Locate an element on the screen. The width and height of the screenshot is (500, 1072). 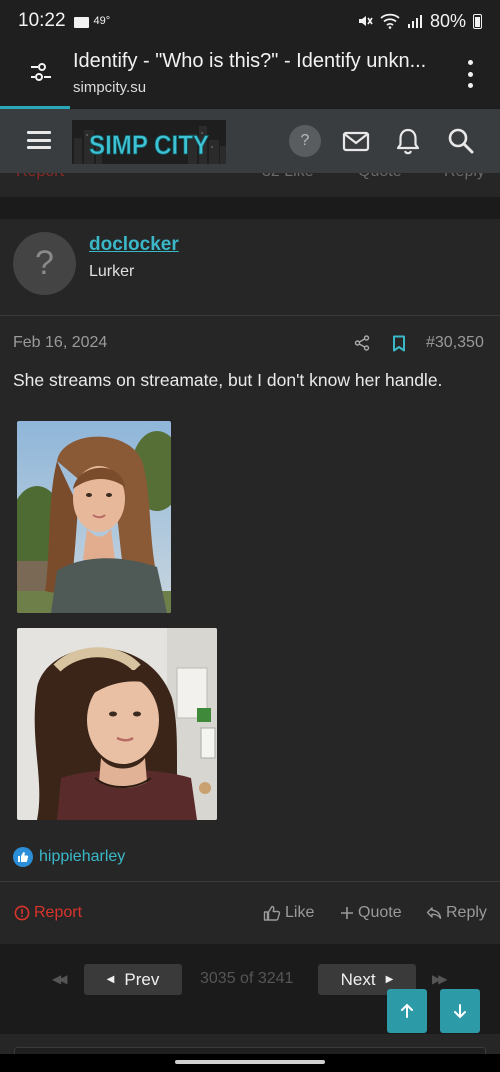
author-username: doclocker is located at coordinates (134, 245).